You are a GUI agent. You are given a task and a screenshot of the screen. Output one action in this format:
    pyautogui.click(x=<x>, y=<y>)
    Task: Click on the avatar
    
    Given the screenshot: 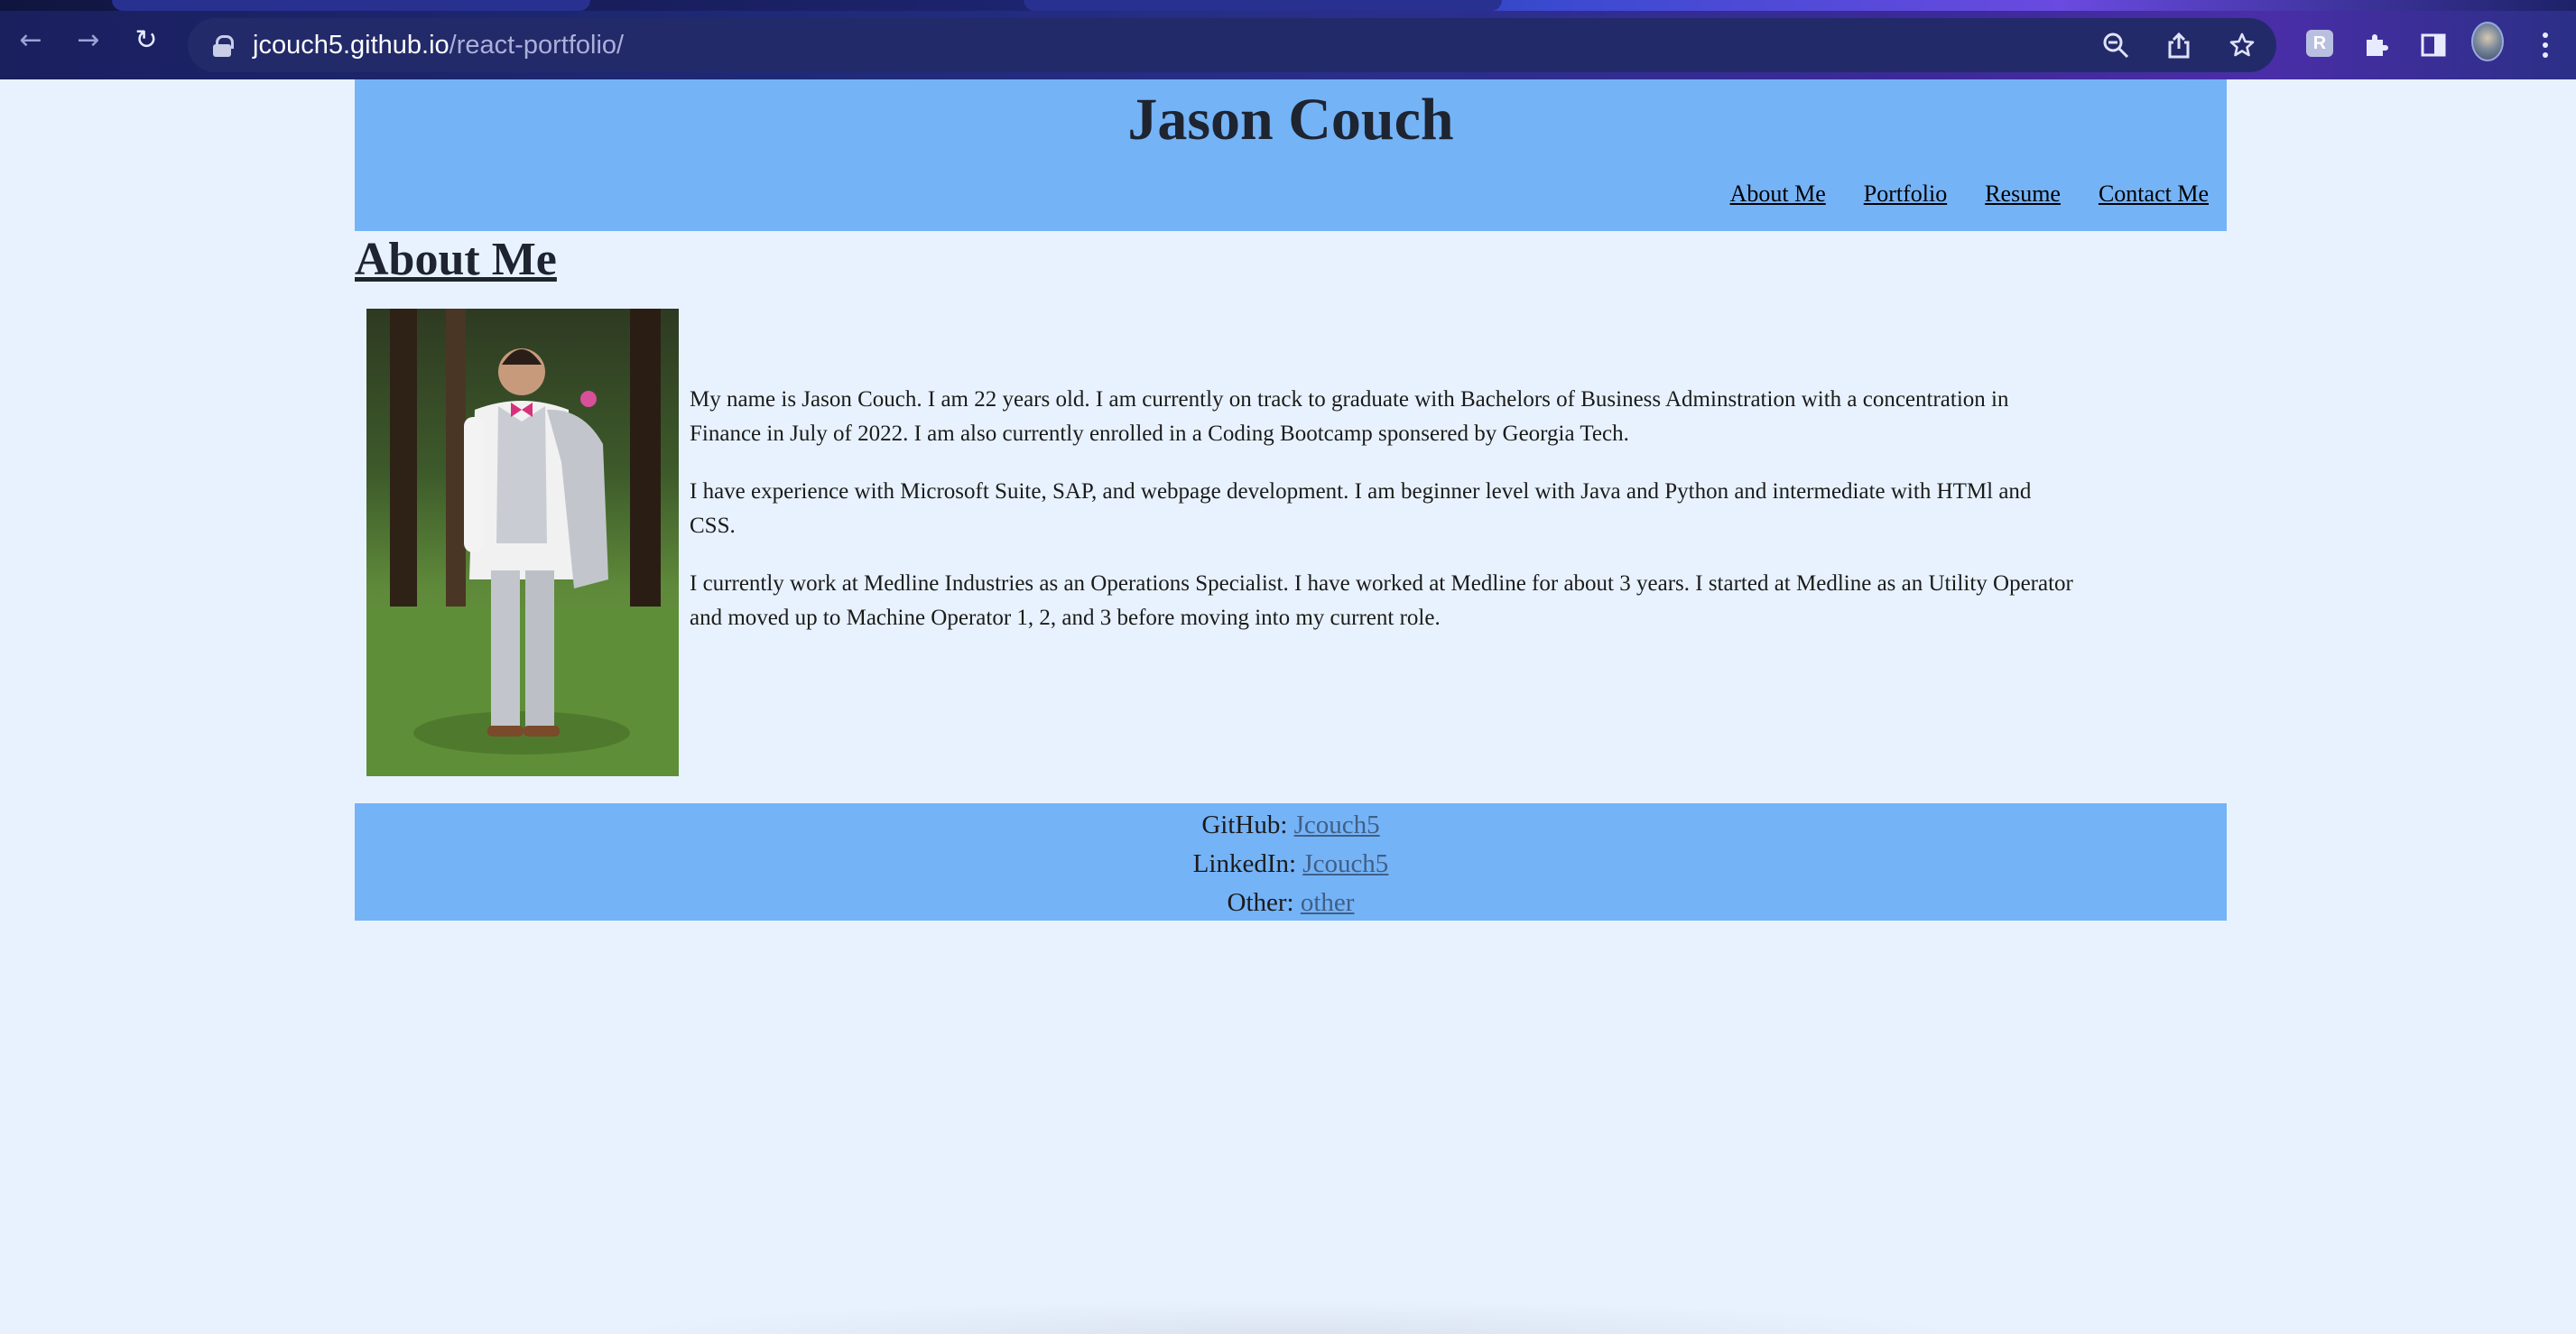 What is the action you would take?
    pyautogui.click(x=2487, y=41)
    